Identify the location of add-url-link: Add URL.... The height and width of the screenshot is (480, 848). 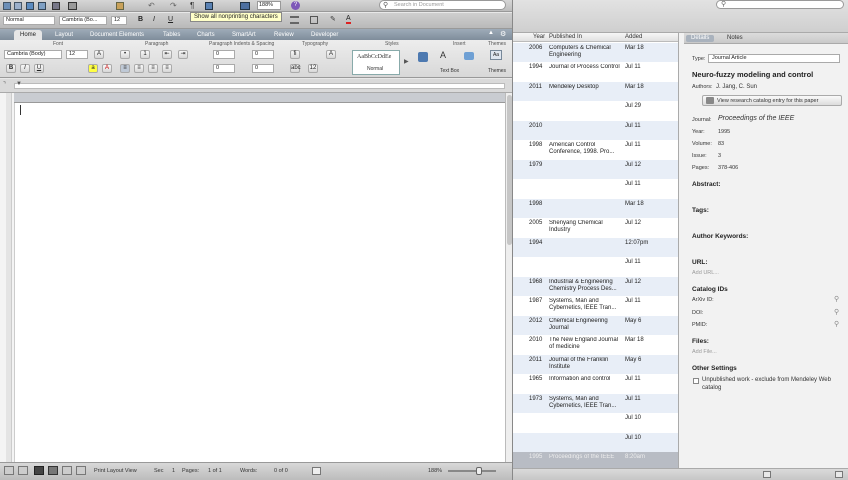
(705, 273).